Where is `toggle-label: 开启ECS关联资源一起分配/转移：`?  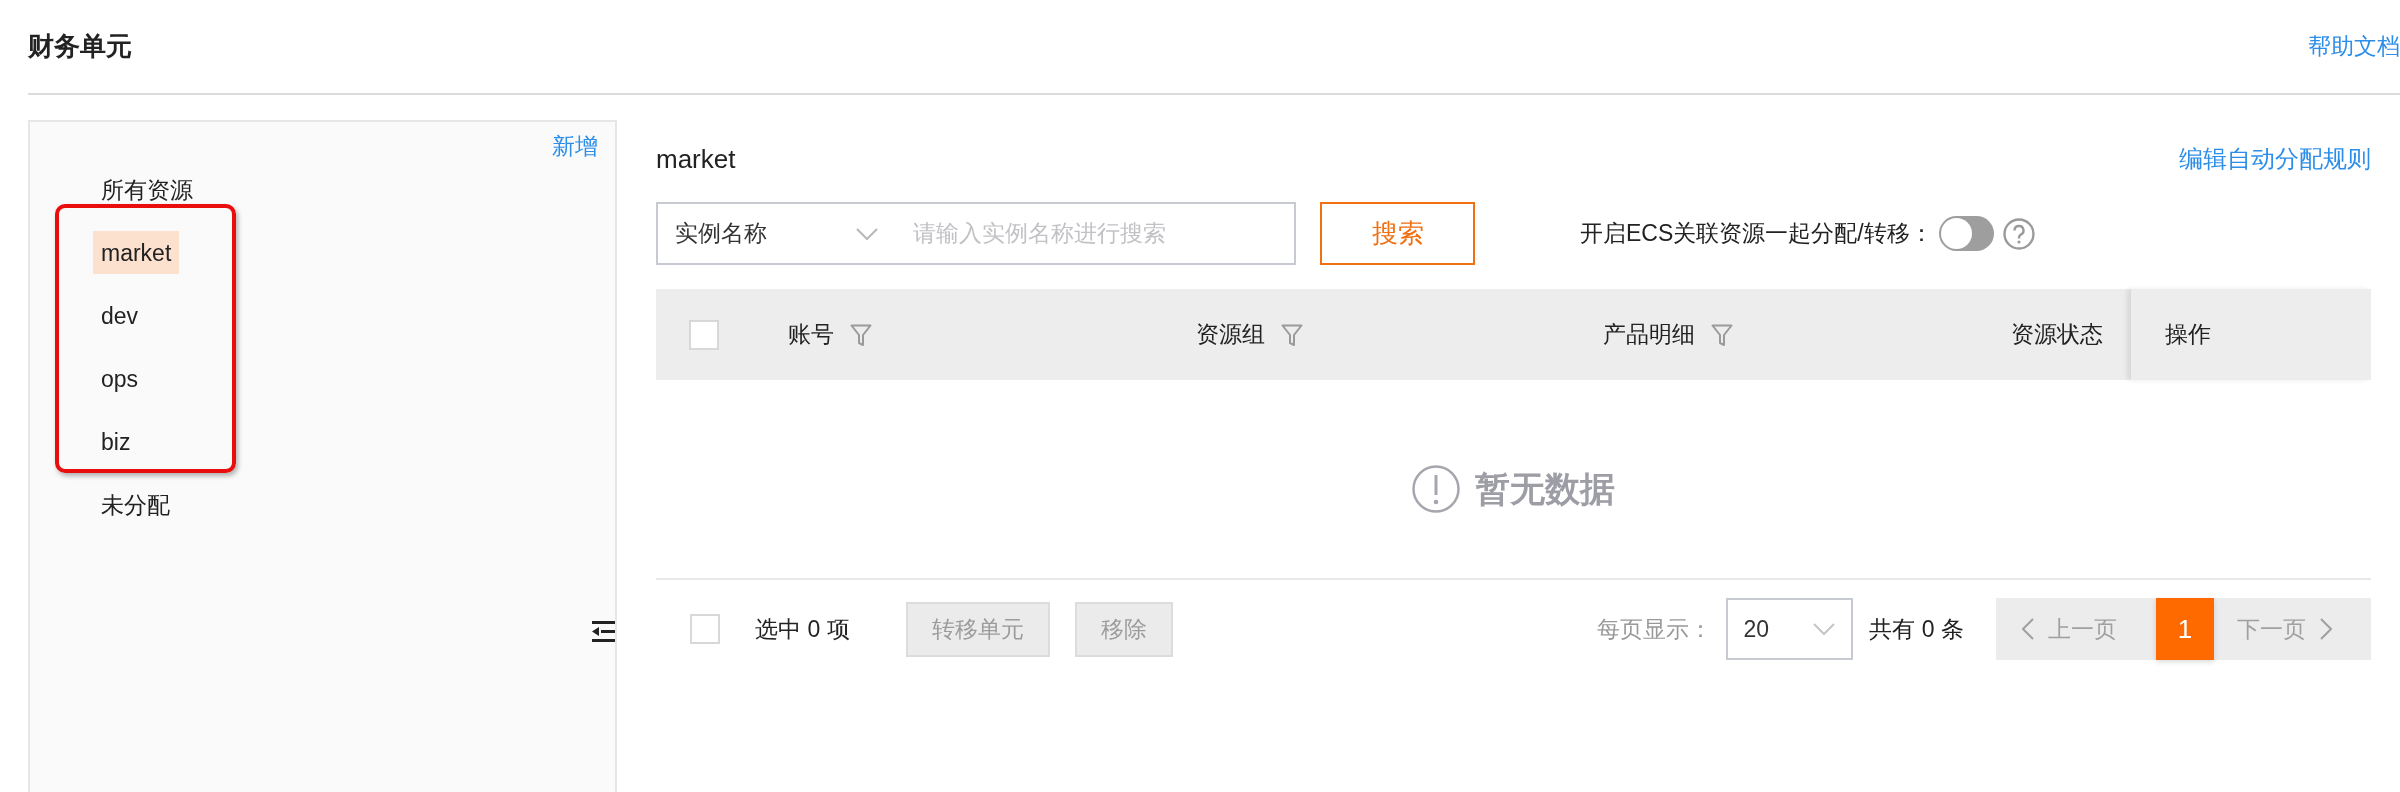
toggle-label: 开启ECS关联资源一起分配/转移： is located at coordinates (1756, 233).